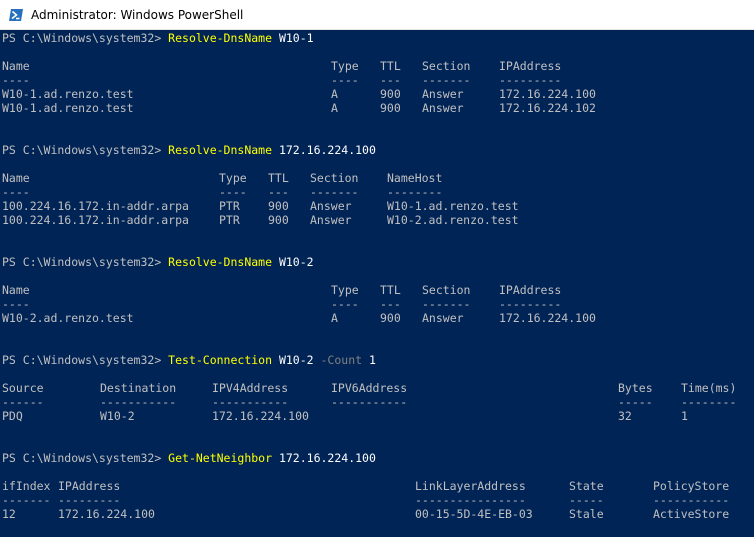  I want to click on column-header: LinkLayerAddress, so click(470, 486).